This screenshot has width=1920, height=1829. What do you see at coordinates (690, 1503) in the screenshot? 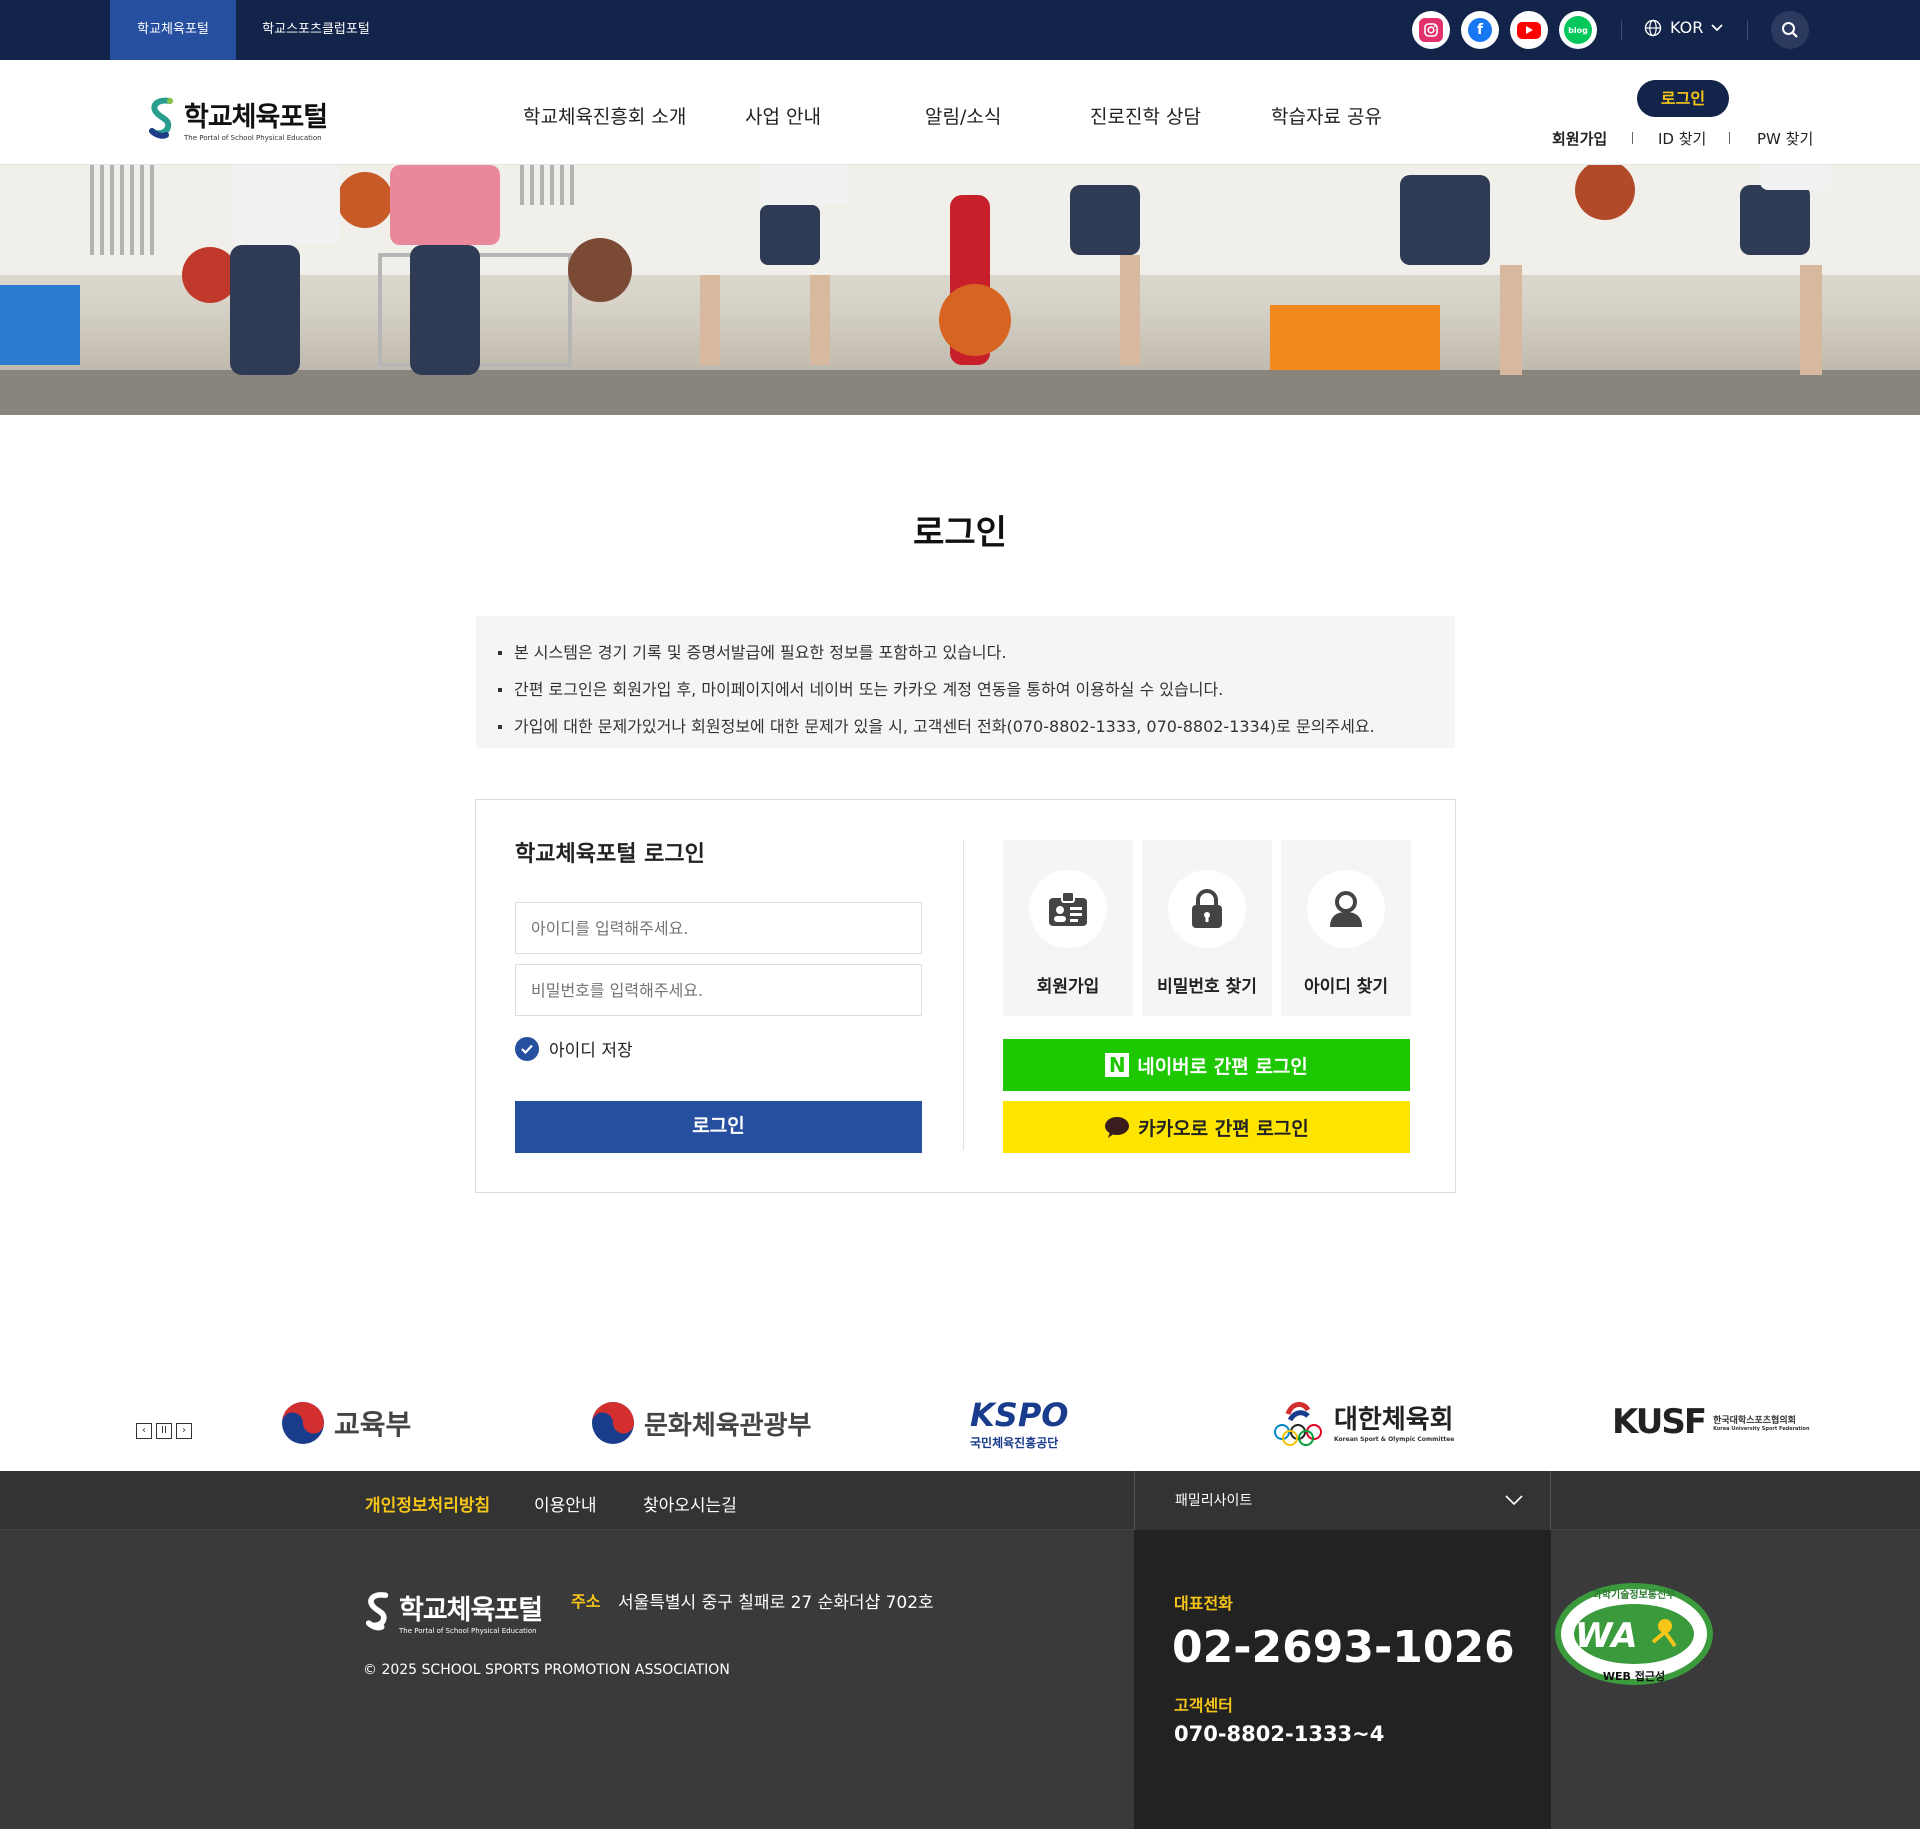
I see `directions-link: 찾아오시는길` at bounding box center [690, 1503].